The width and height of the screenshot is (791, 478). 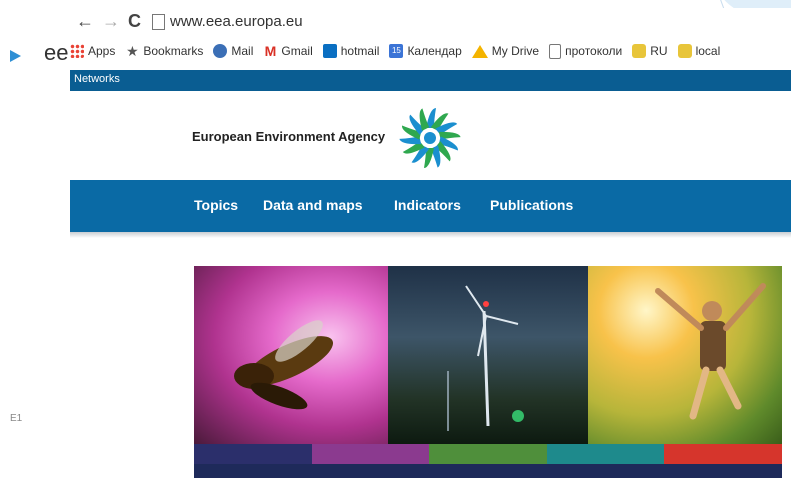 I want to click on bookmark-календар: 15 Календар, so click(x=425, y=51).